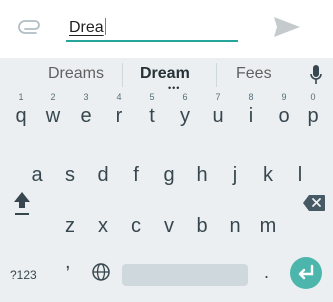  Describe the element at coordinates (68, 262) in the screenshot. I see `comma-key: ,` at that location.